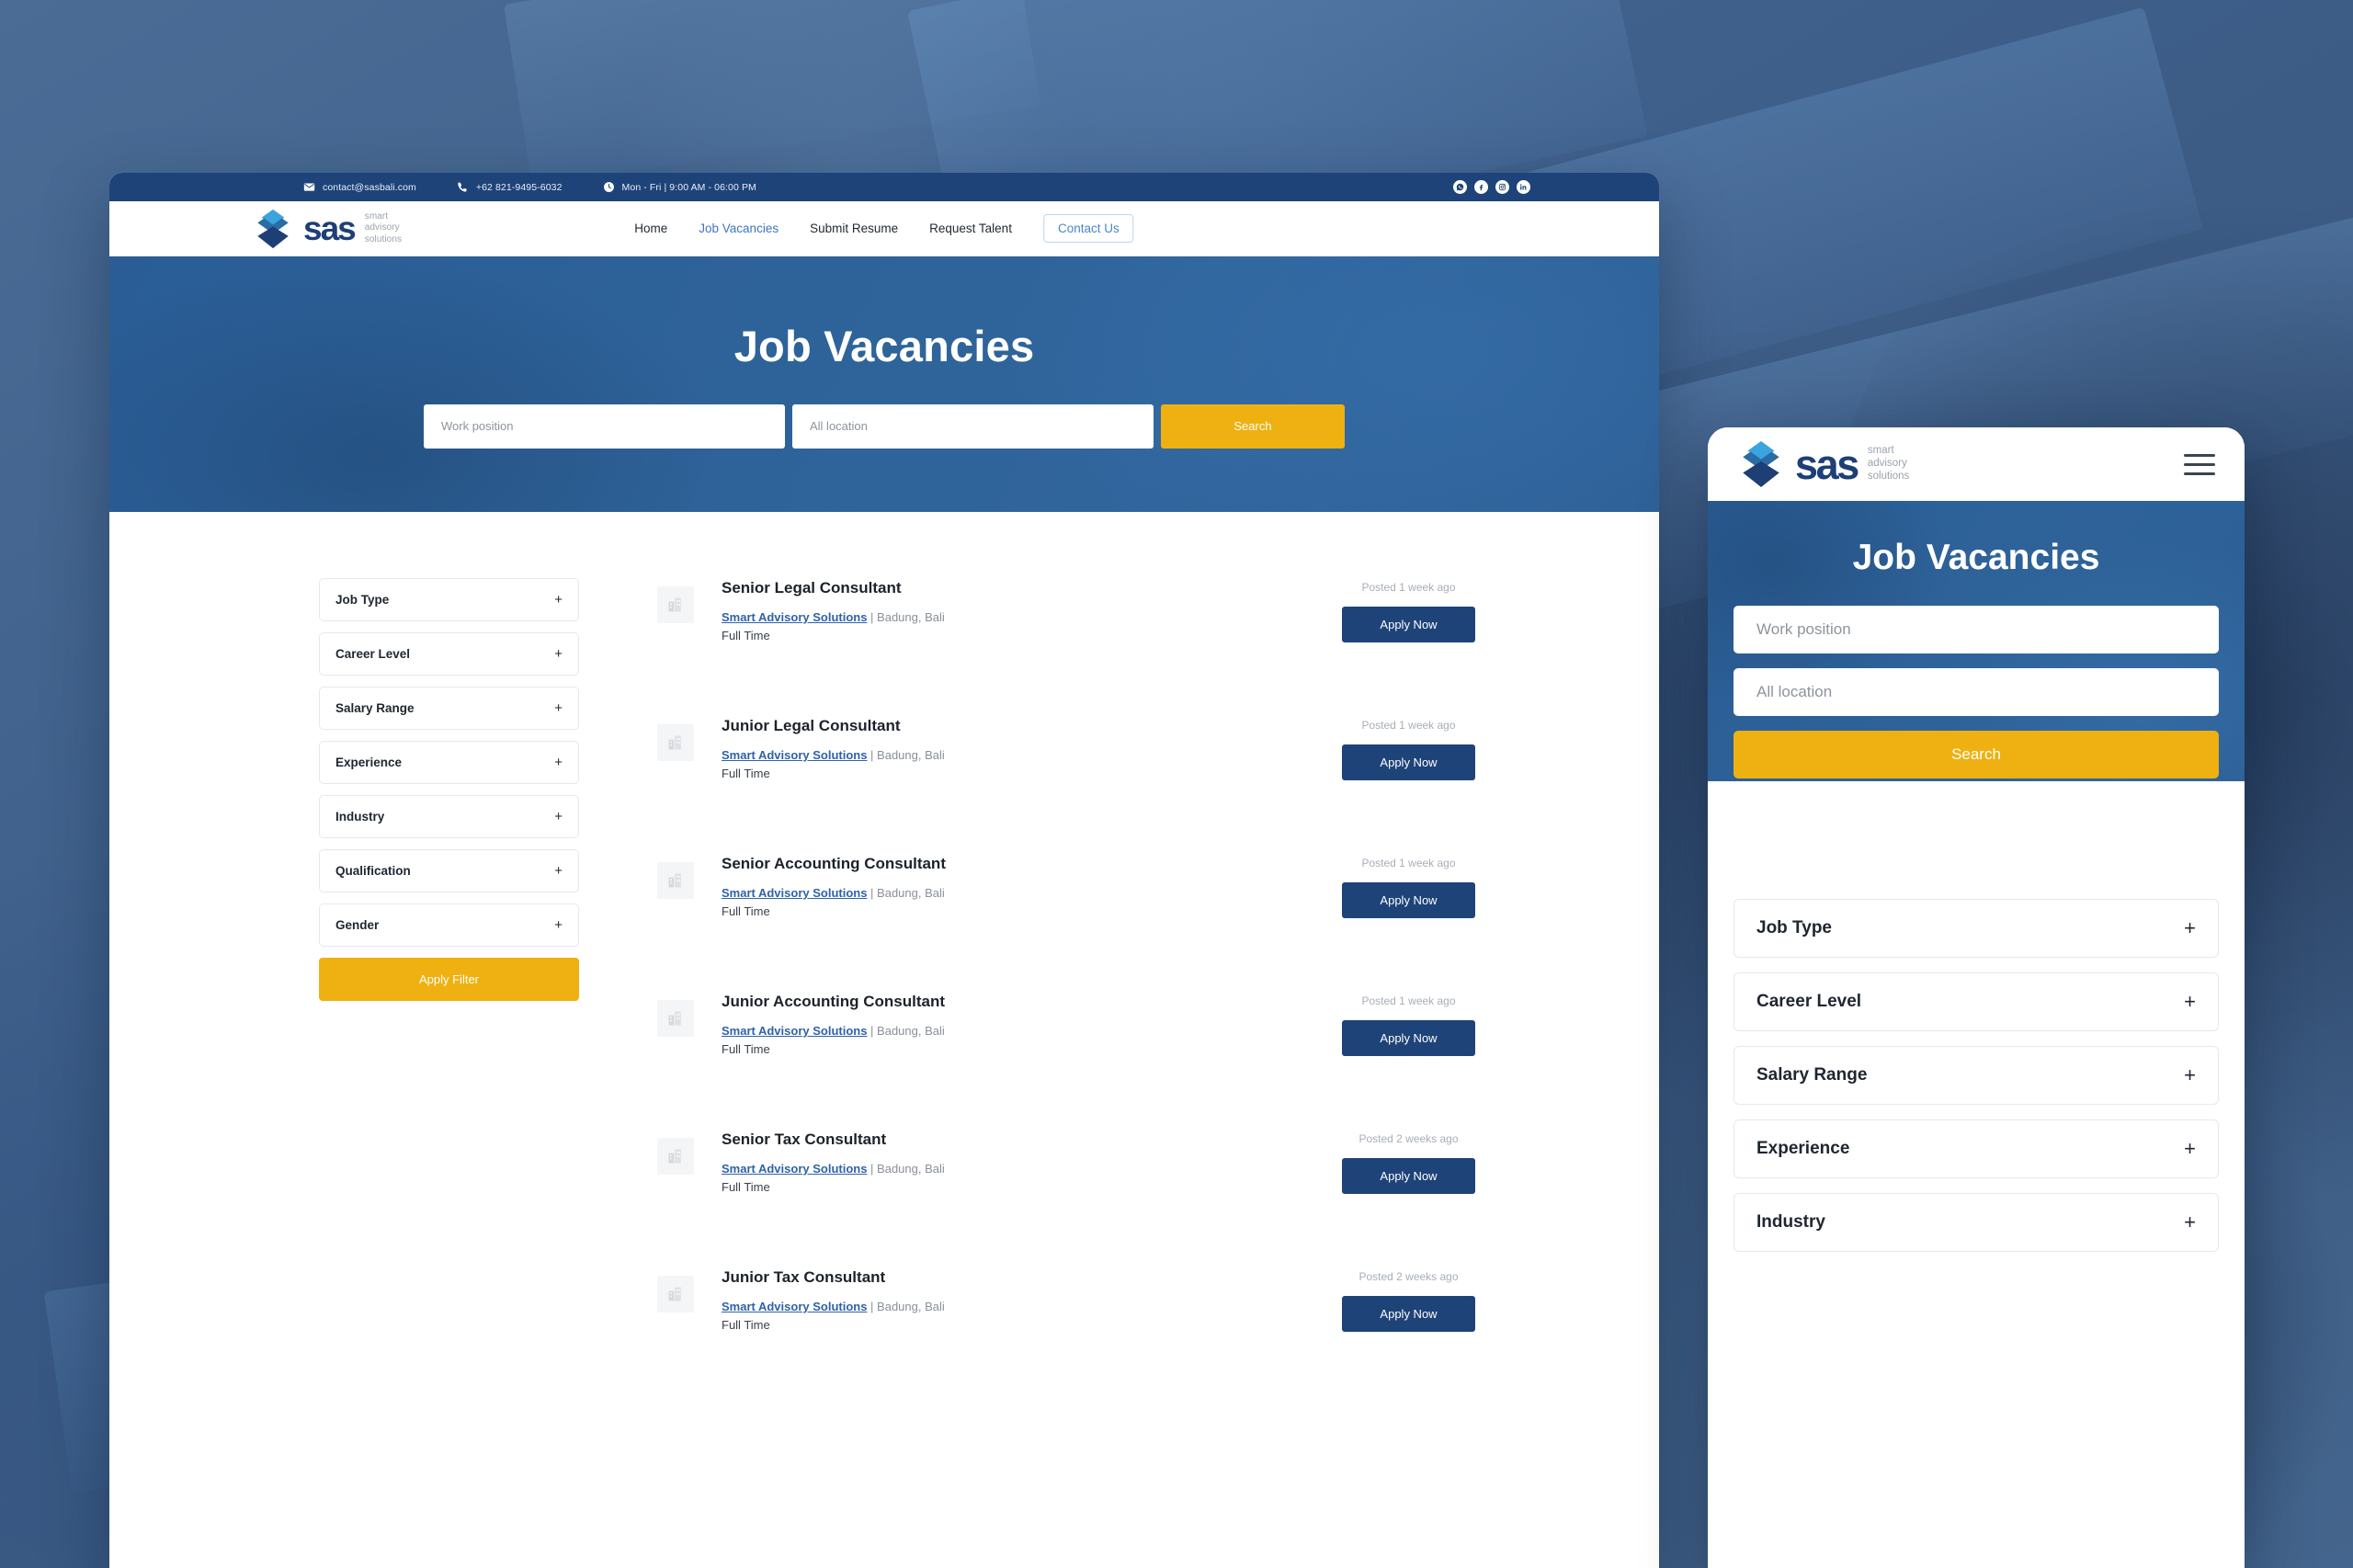 This screenshot has height=1568, width=2353. What do you see at coordinates (973, 426) in the screenshot?
I see `location-input: All location` at bounding box center [973, 426].